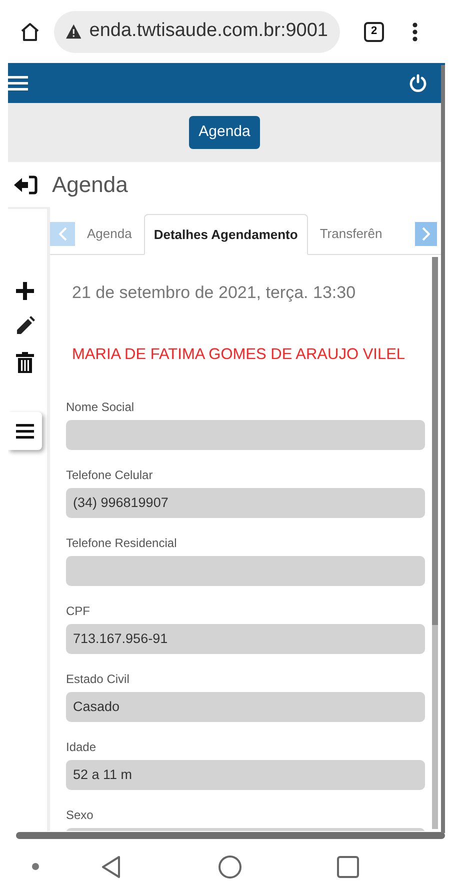 This screenshot has height=888, width=470. Describe the element at coordinates (418, 83) in the screenshot. I see `power-icon` at that location.